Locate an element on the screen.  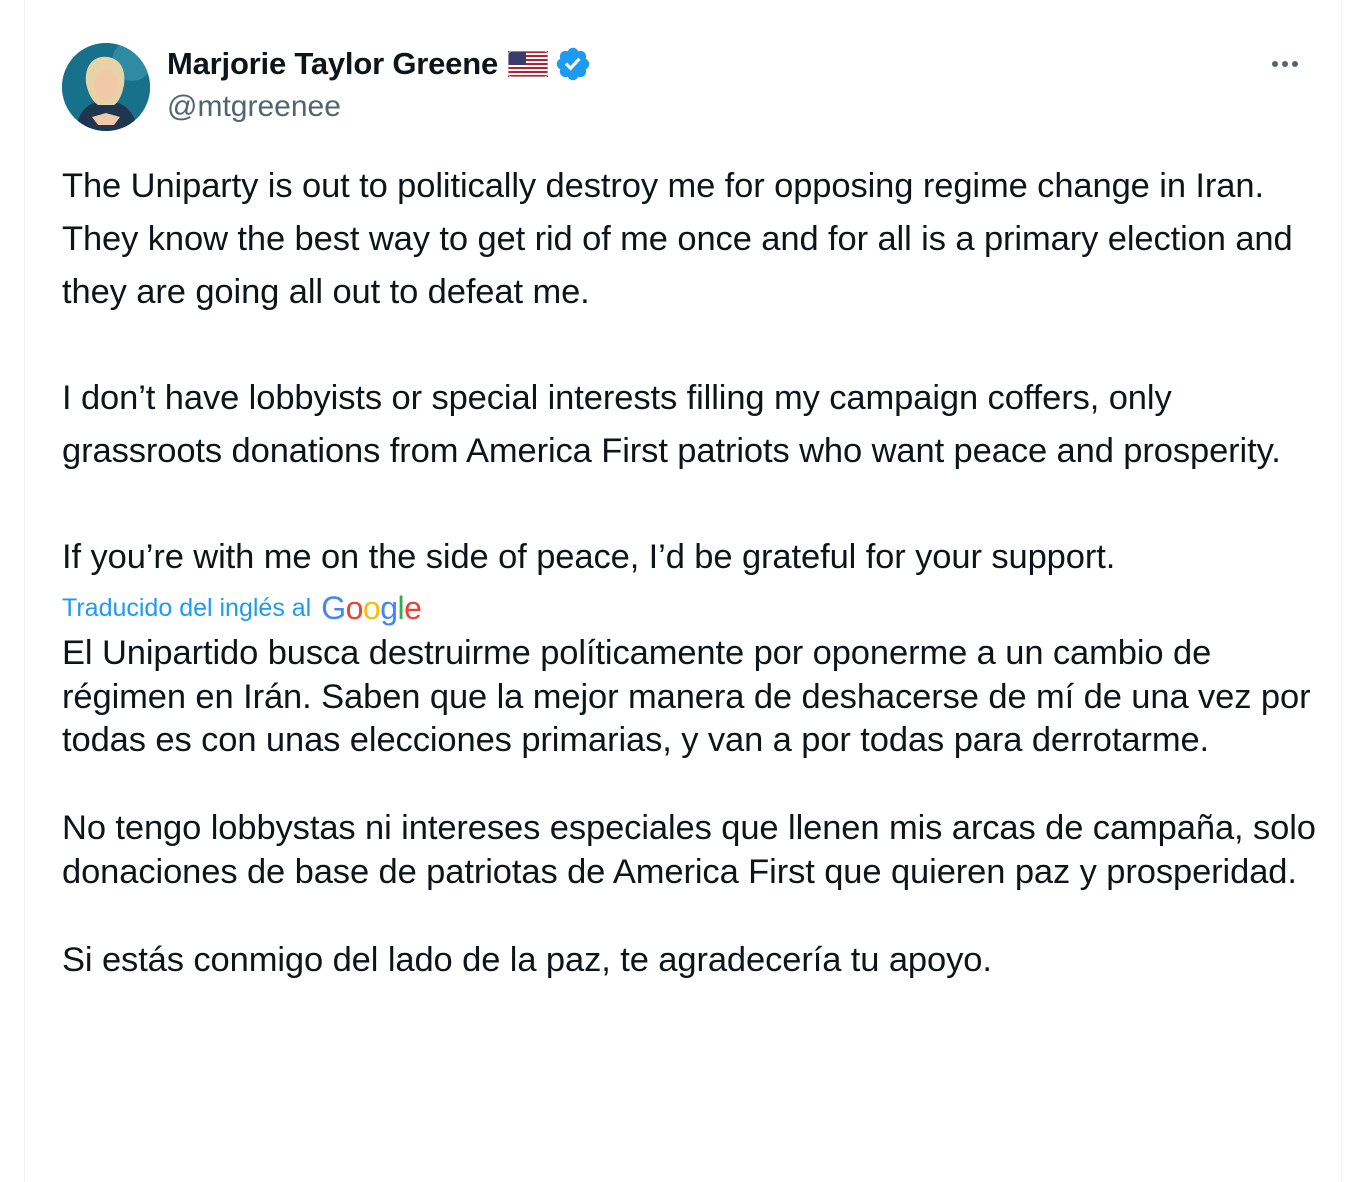
author-display-name: Marjorie Taylor Greene is located at coordinates (332, 64).